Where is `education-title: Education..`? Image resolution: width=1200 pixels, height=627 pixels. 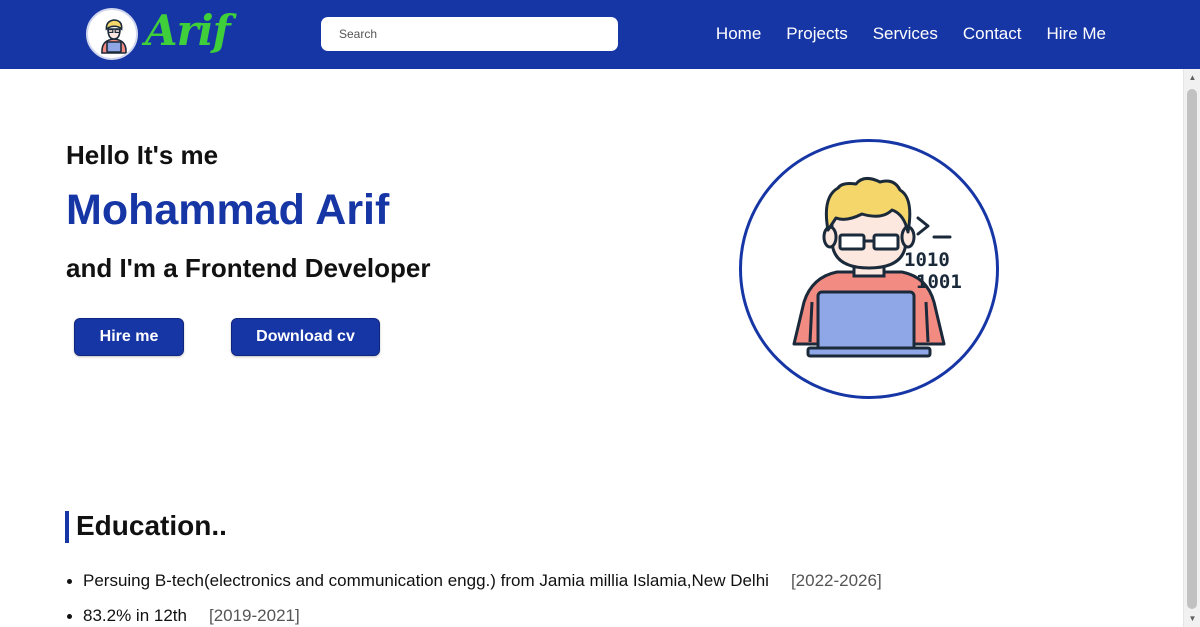
education-title: Education.. is located at coordinates (151, 525).